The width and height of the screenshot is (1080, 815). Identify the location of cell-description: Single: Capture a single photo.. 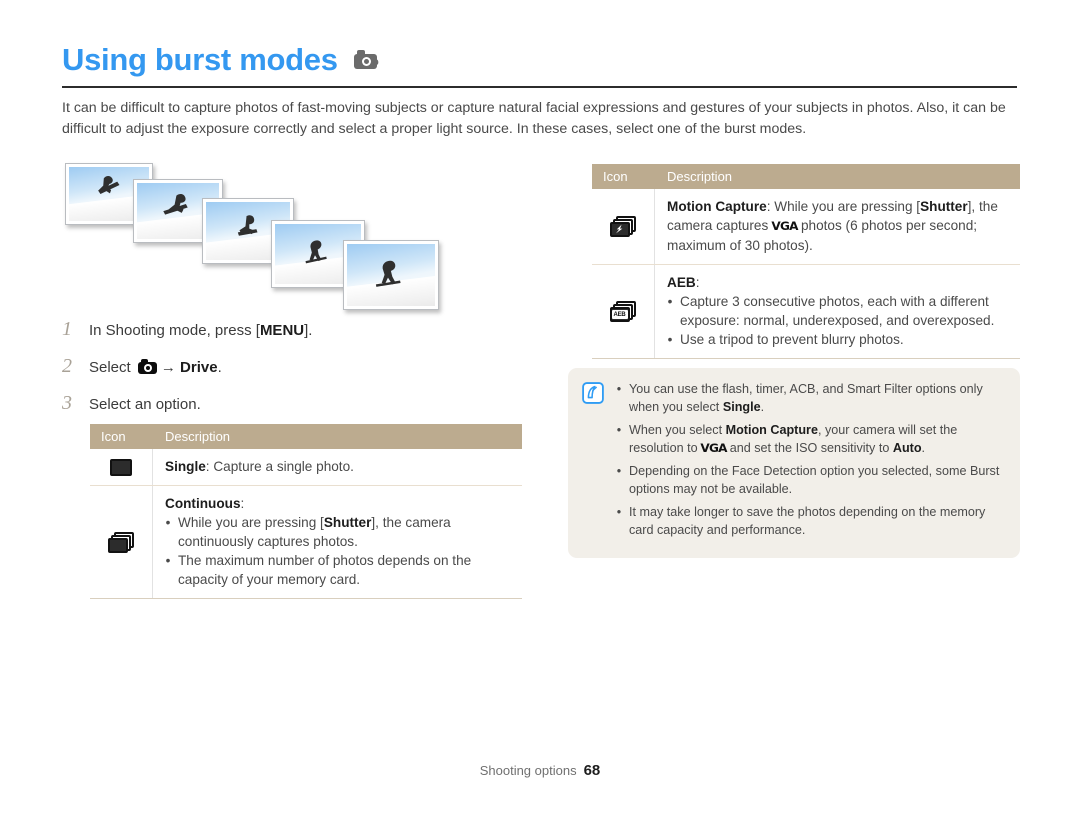
(258, 467).